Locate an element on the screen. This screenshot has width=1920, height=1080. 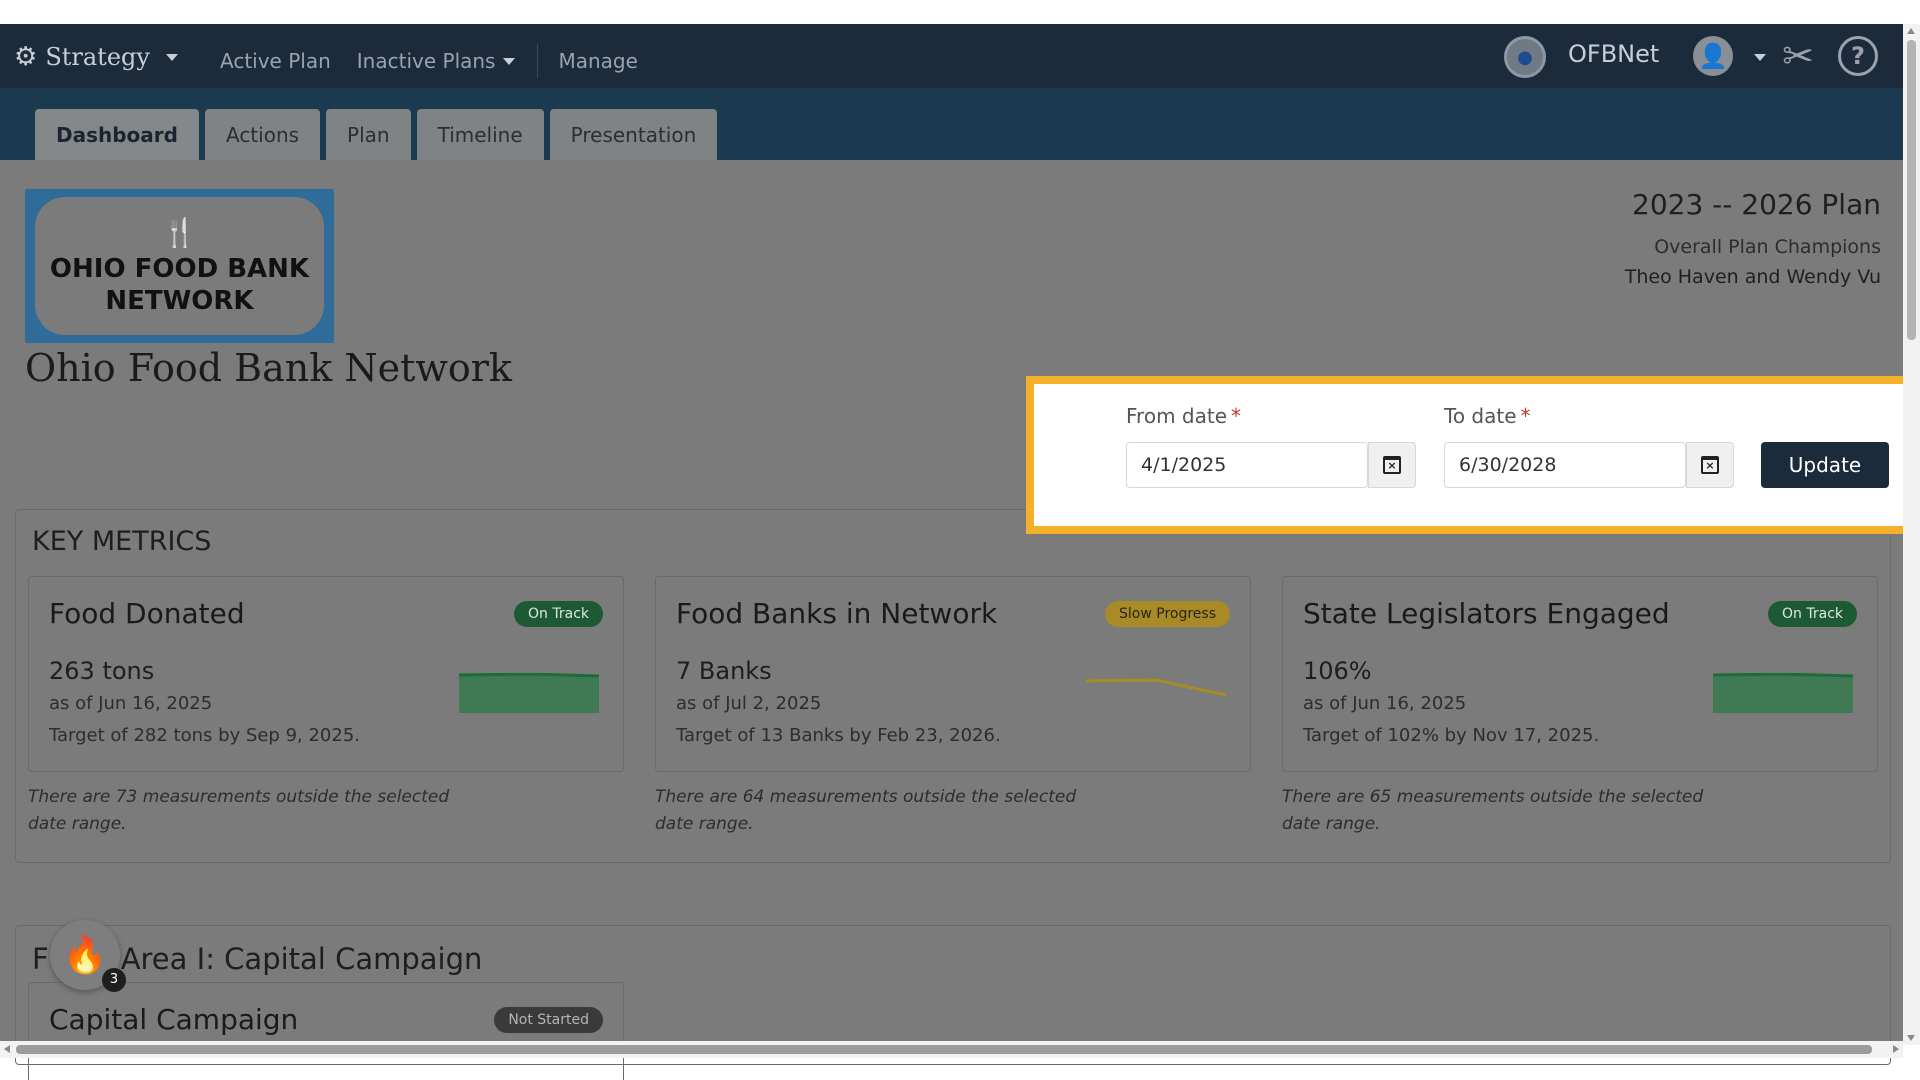
status-badge: Slow Progress is located at coordinates (1167, 614).